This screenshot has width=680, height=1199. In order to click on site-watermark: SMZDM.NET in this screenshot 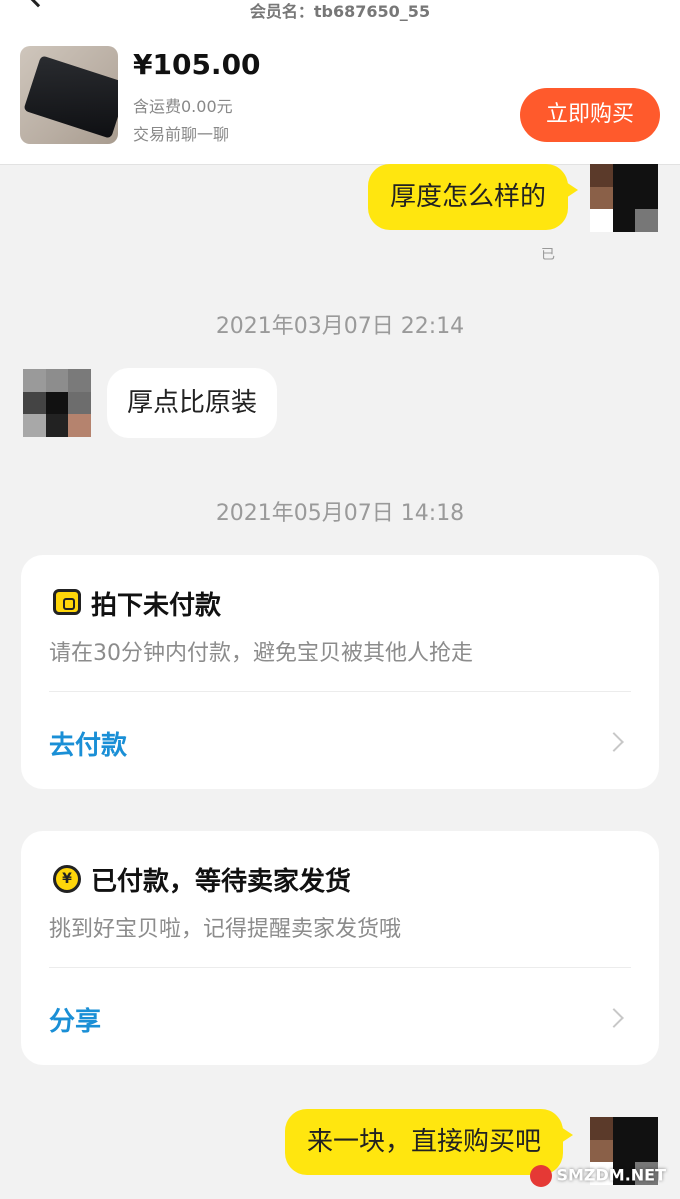, I will do `click(598, 1176)`.